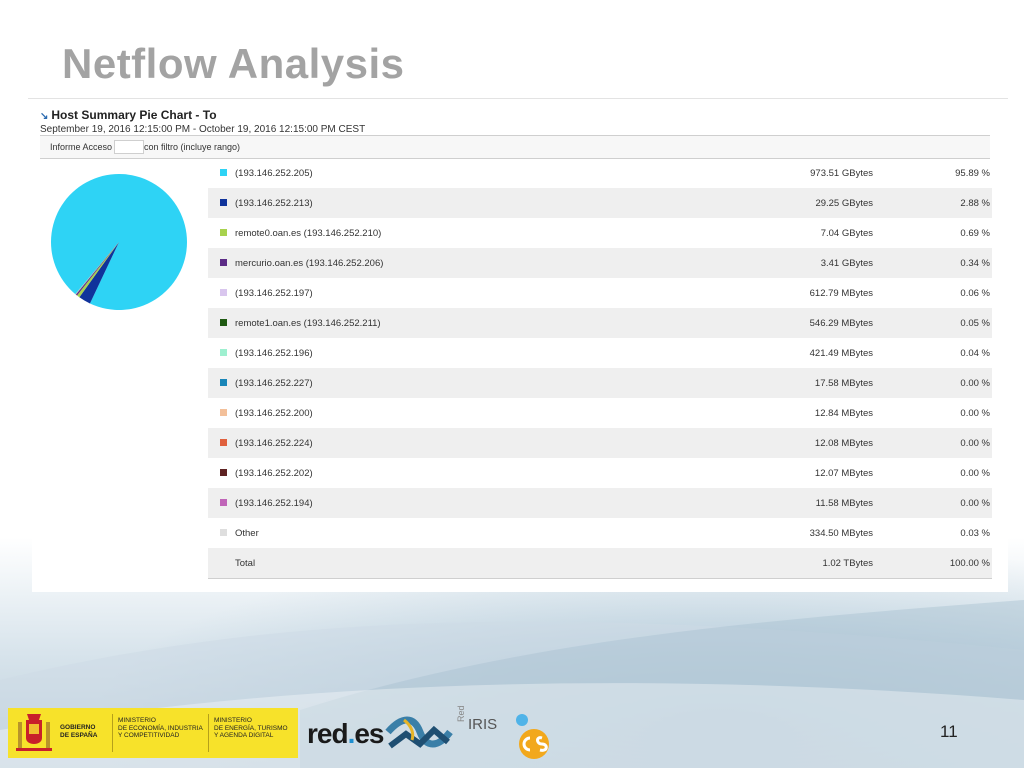 Image resolution: width=1024 pixels, height=768 pixels. What do you see at coordinates (308, 233) in the screenshot?
I see `host-label: remote0.oan.es (193.146.252.210)` at bounding box center [308, 233].